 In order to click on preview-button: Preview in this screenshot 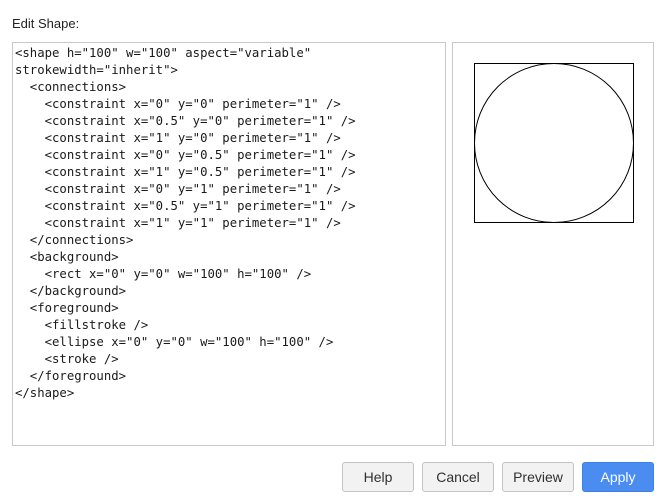, I will do `click(538, 477)`.